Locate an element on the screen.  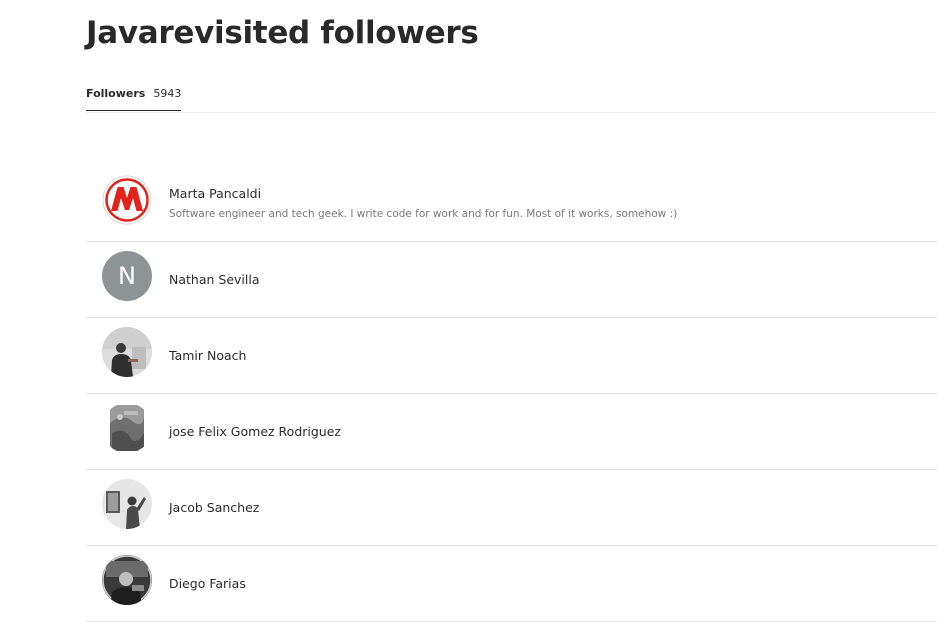
list-item: Diego Farias is located at coordinates (511, 584).